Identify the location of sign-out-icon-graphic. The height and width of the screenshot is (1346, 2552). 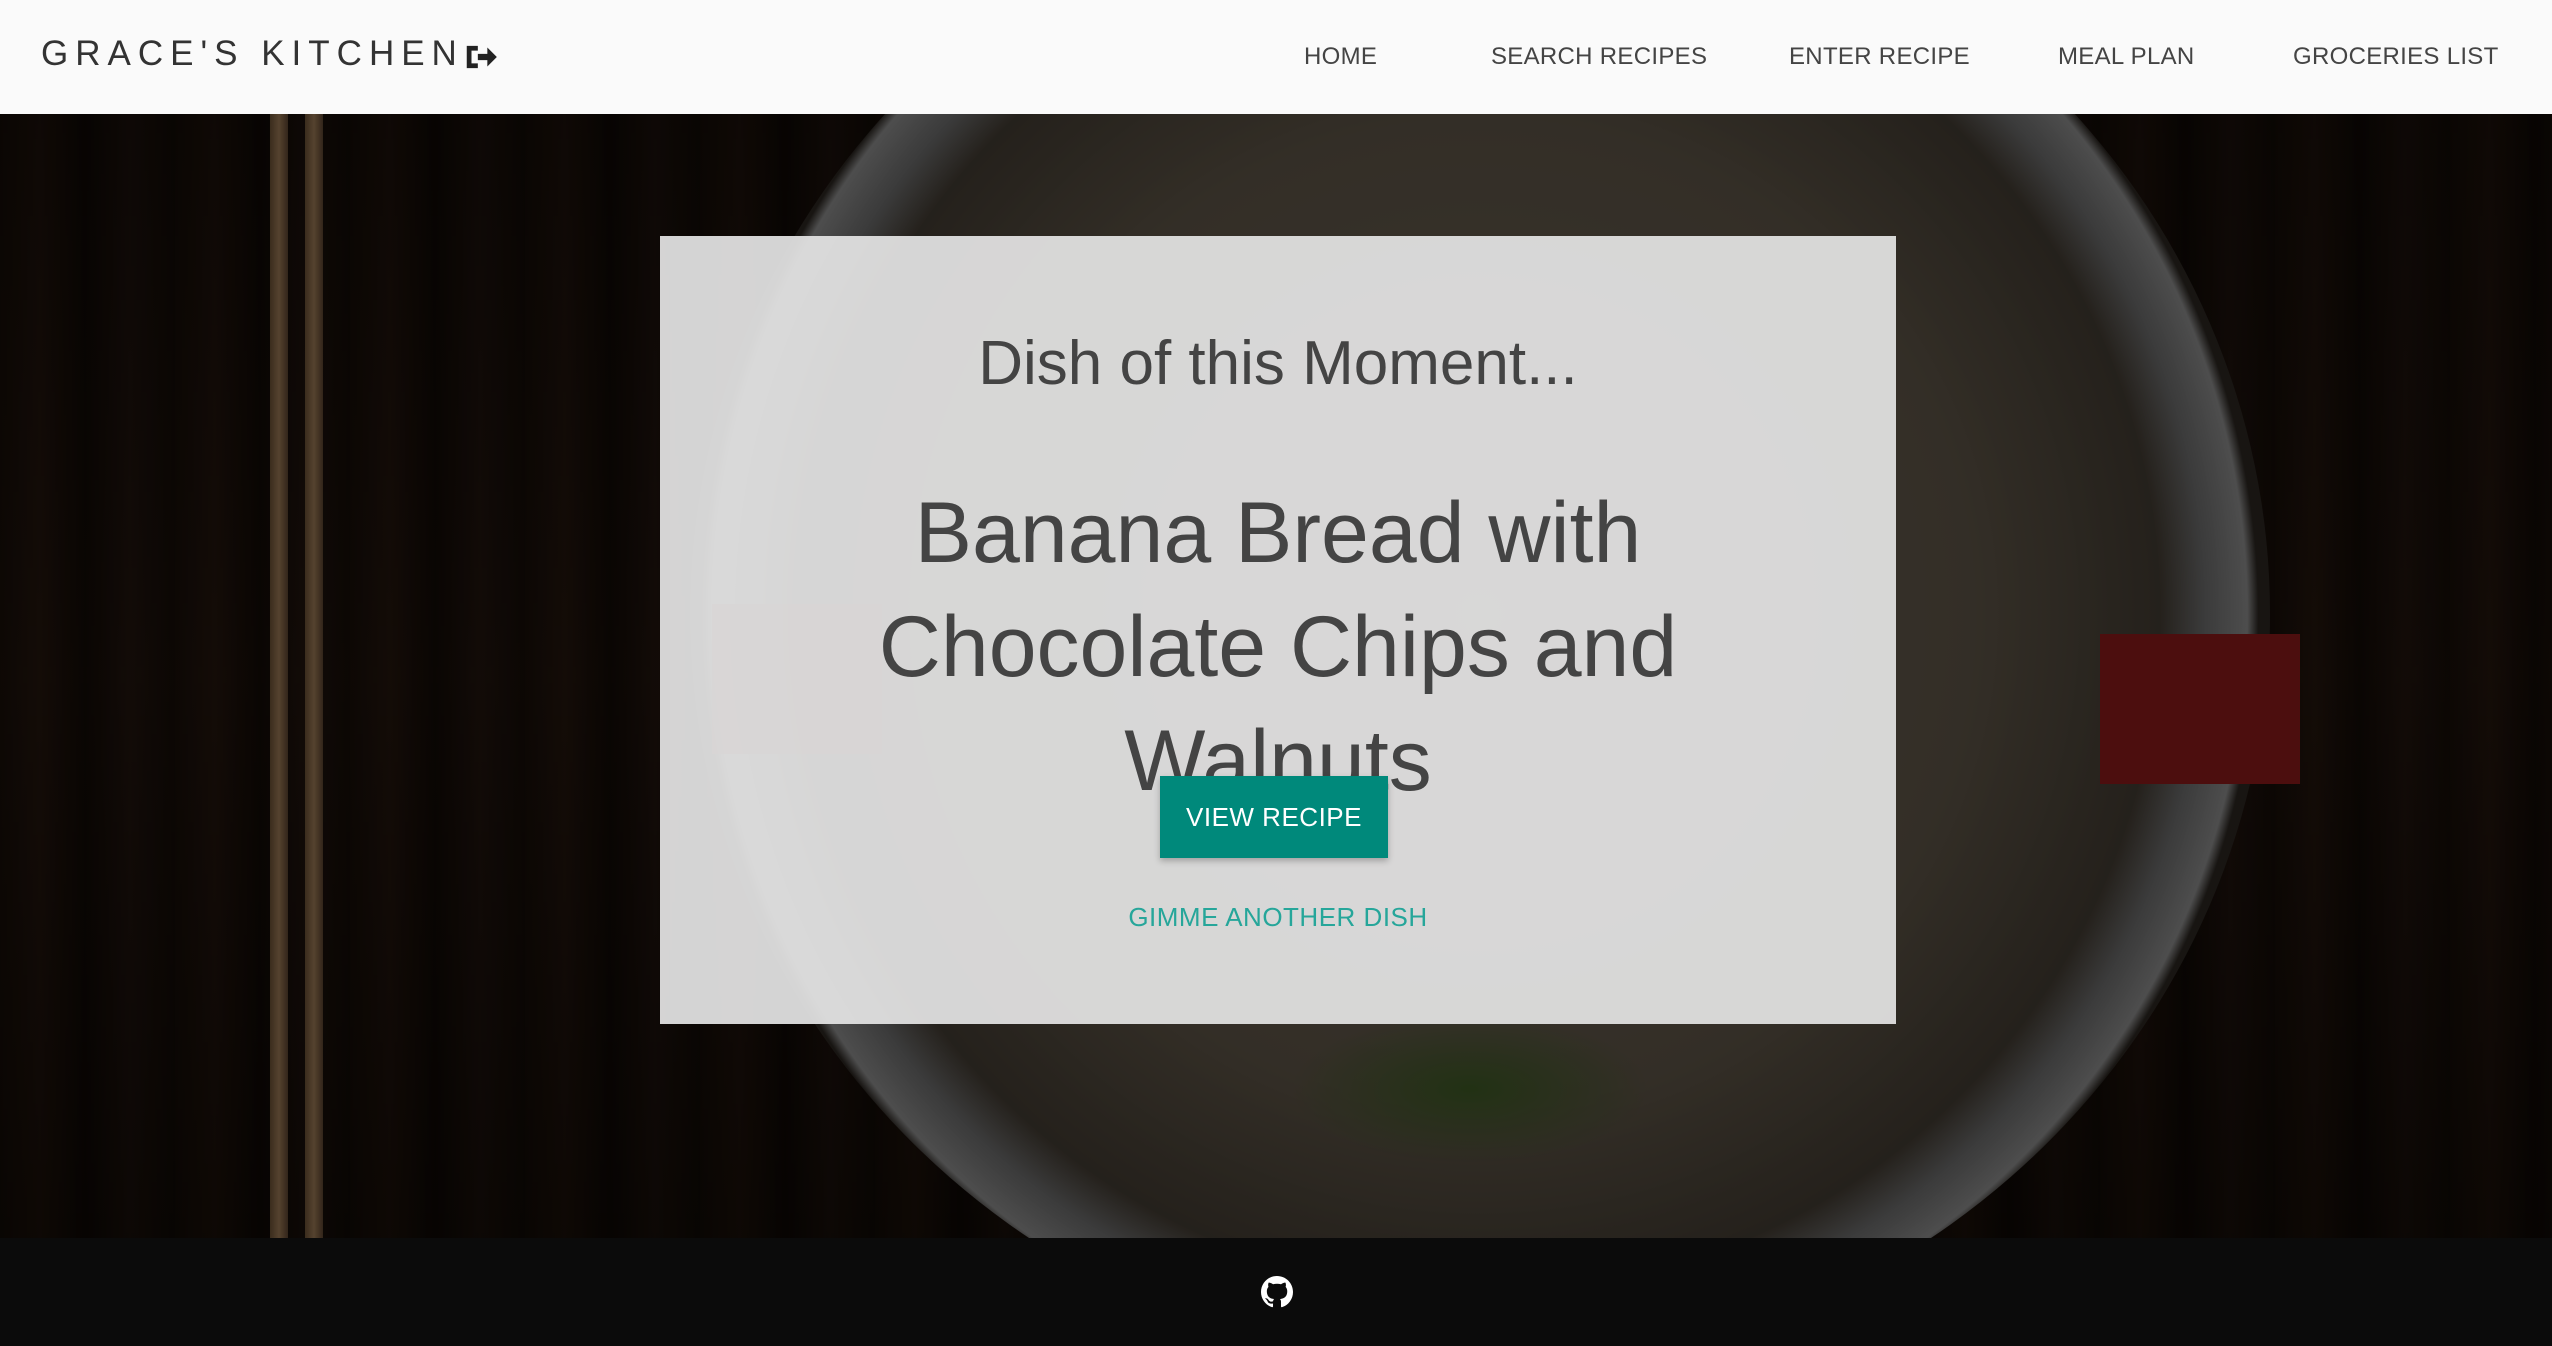
(481, 57).